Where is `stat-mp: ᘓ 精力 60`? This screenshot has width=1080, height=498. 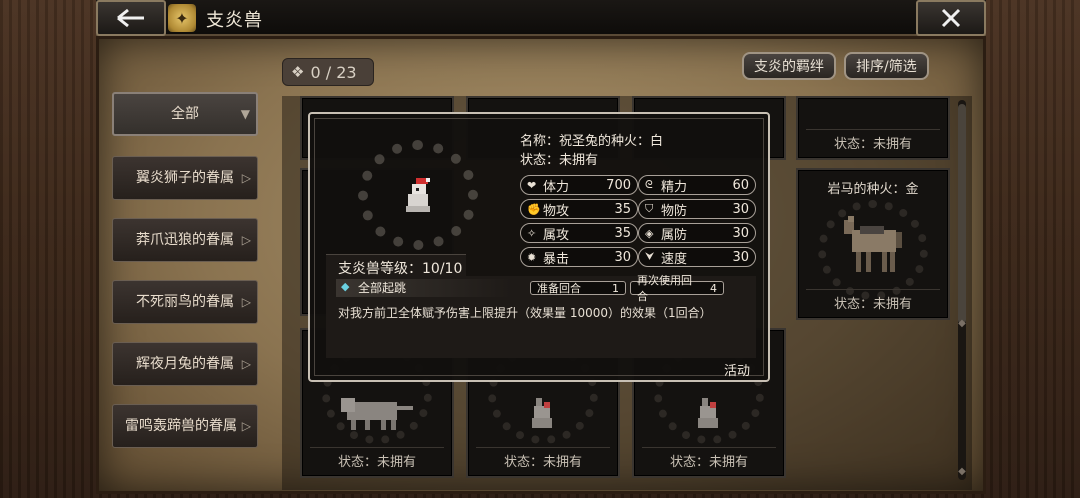 stat-mp: ᘓ 精力 60 is located at coordinates (697, 185).